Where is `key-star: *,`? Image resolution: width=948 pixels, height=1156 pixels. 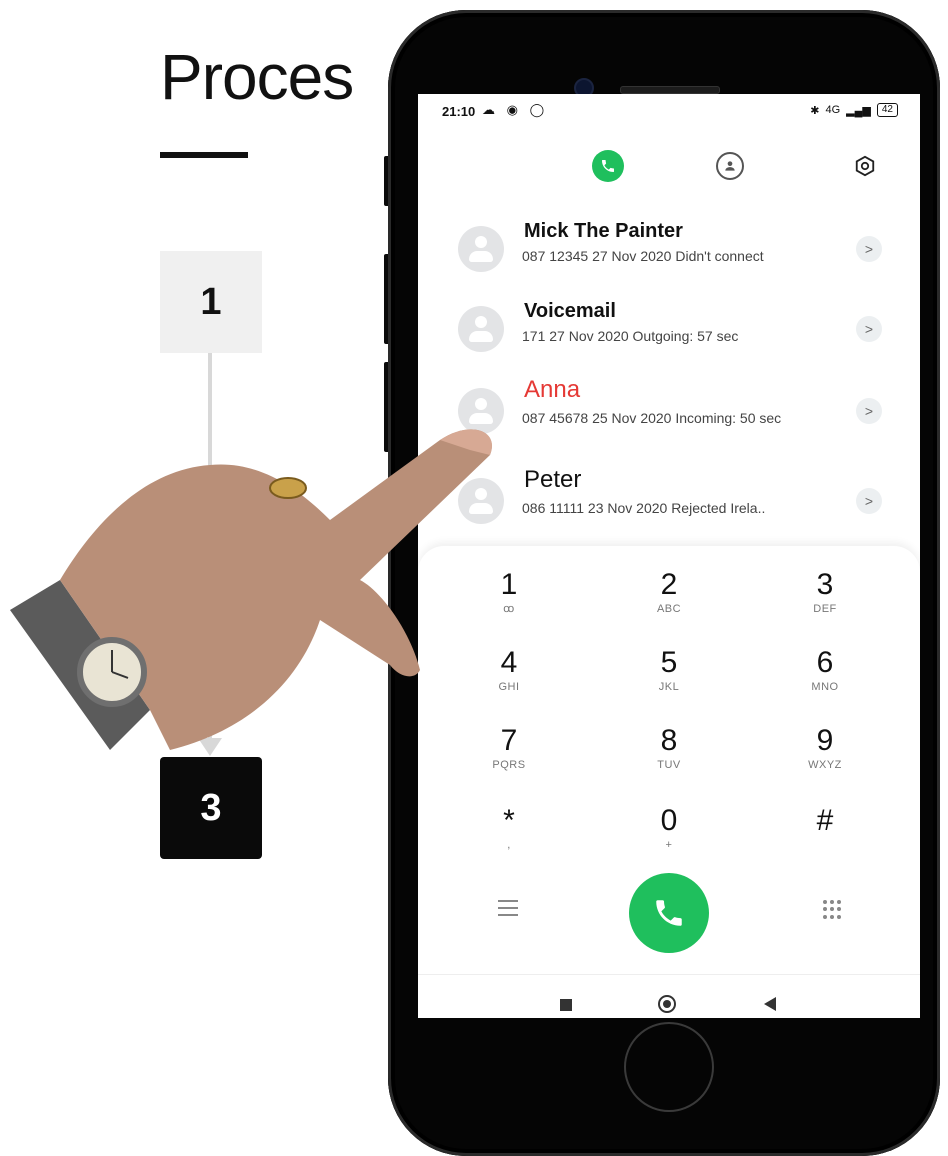 key-star: *, is located at coordinates (509, 836).